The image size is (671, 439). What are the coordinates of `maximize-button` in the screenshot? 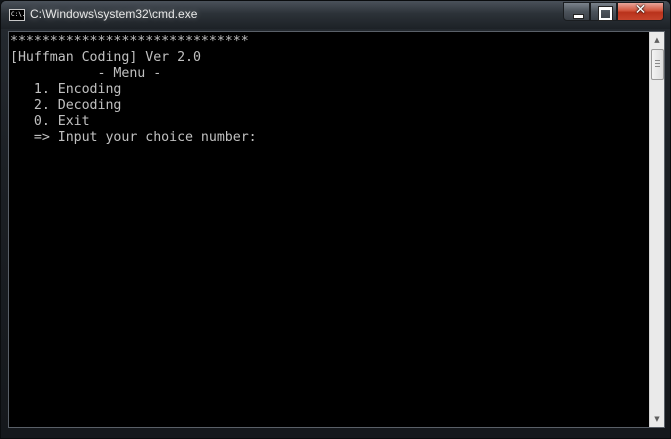 It's located at (603, 11).